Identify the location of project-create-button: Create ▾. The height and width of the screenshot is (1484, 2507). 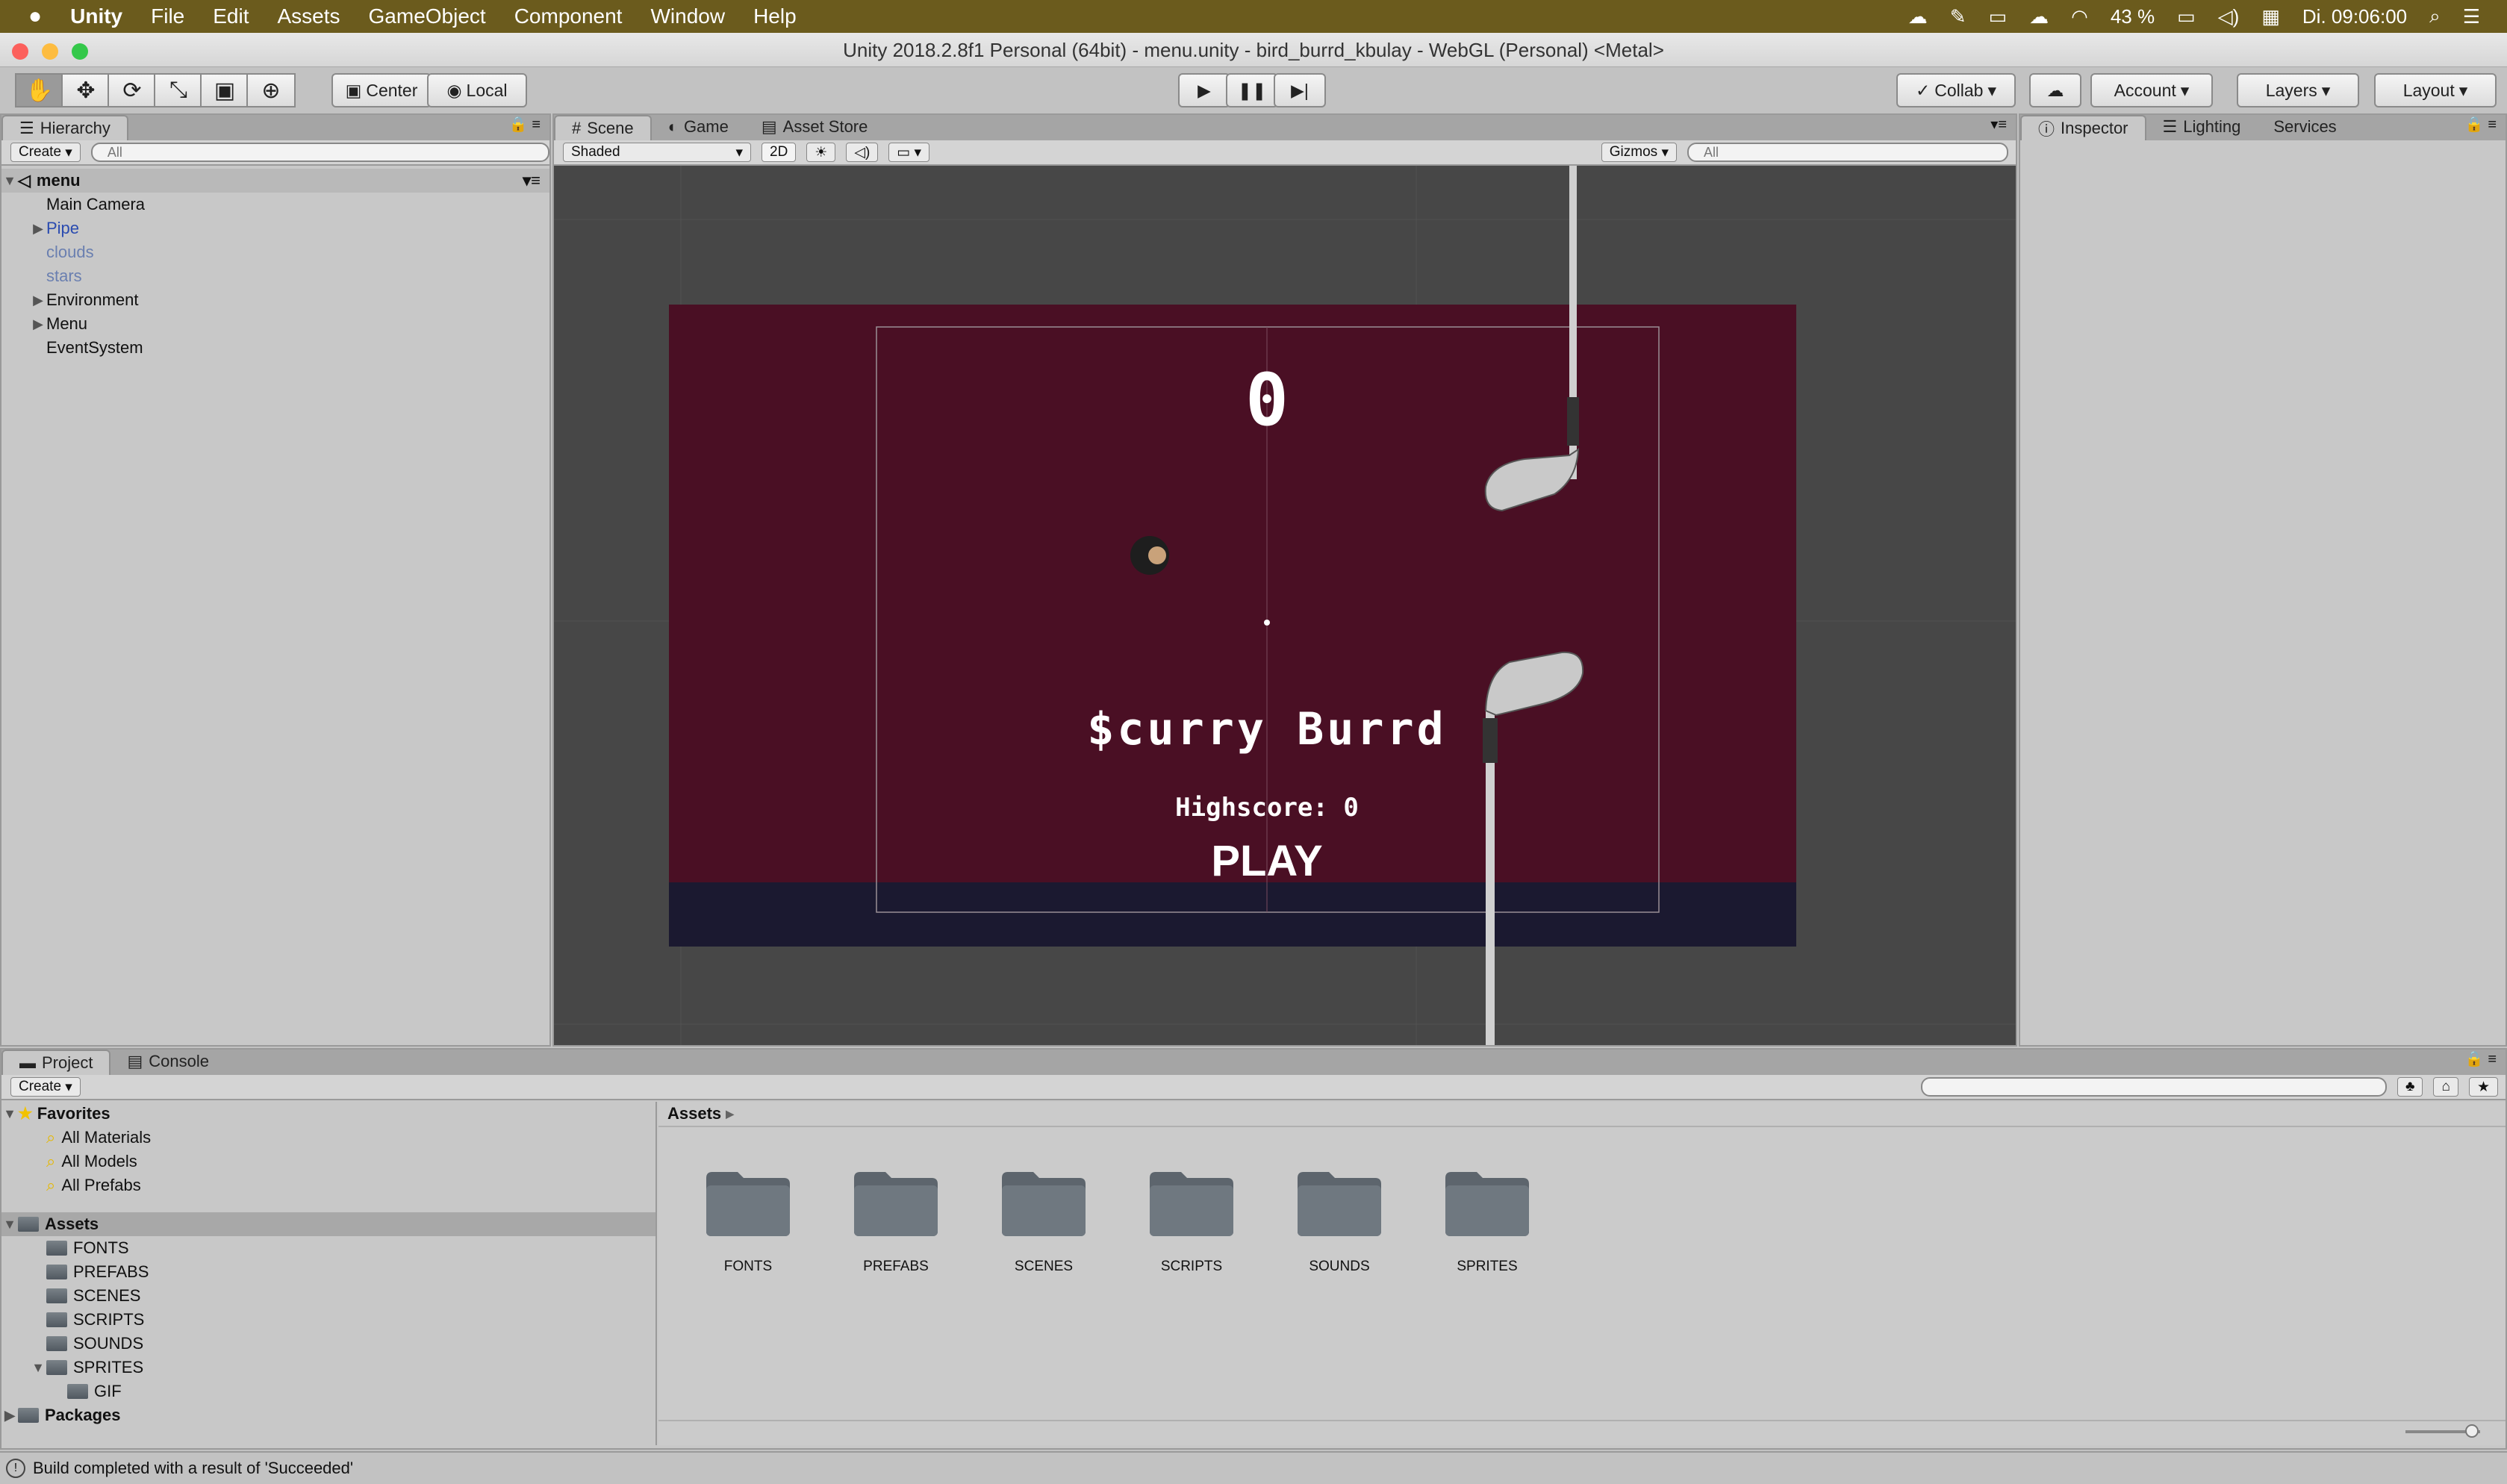
(45, 1087).